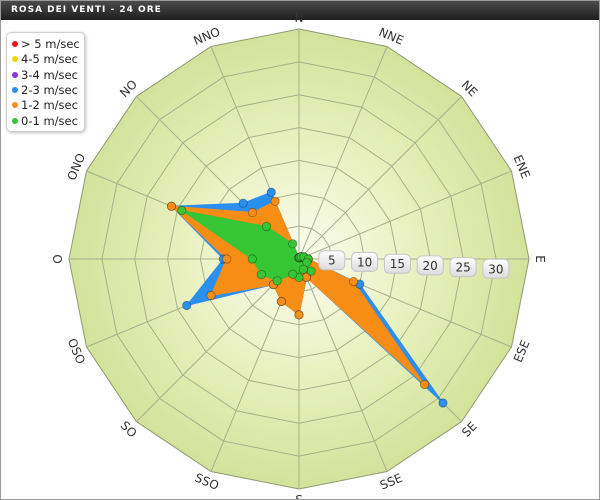  I want to click on svg-text: 25, so click(462, 268).